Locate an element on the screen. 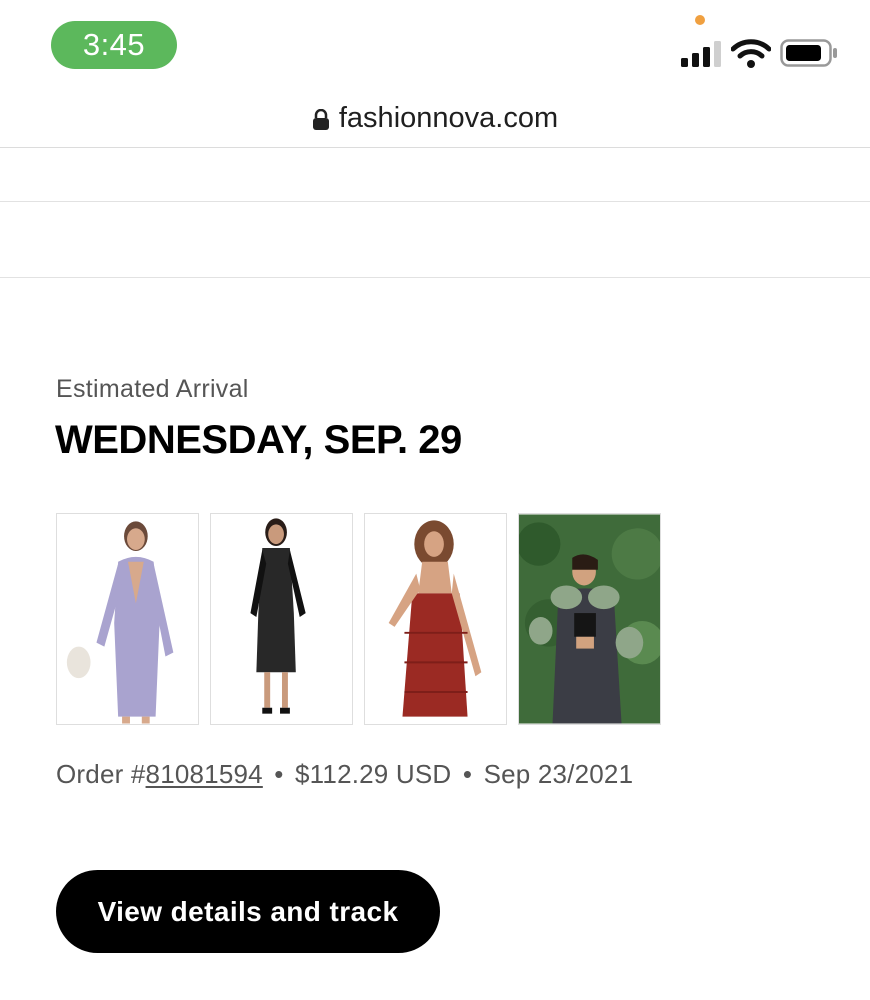 The image size is (870, 1000). address-bar: fashionnova.com is located at coordinates (435, 119).